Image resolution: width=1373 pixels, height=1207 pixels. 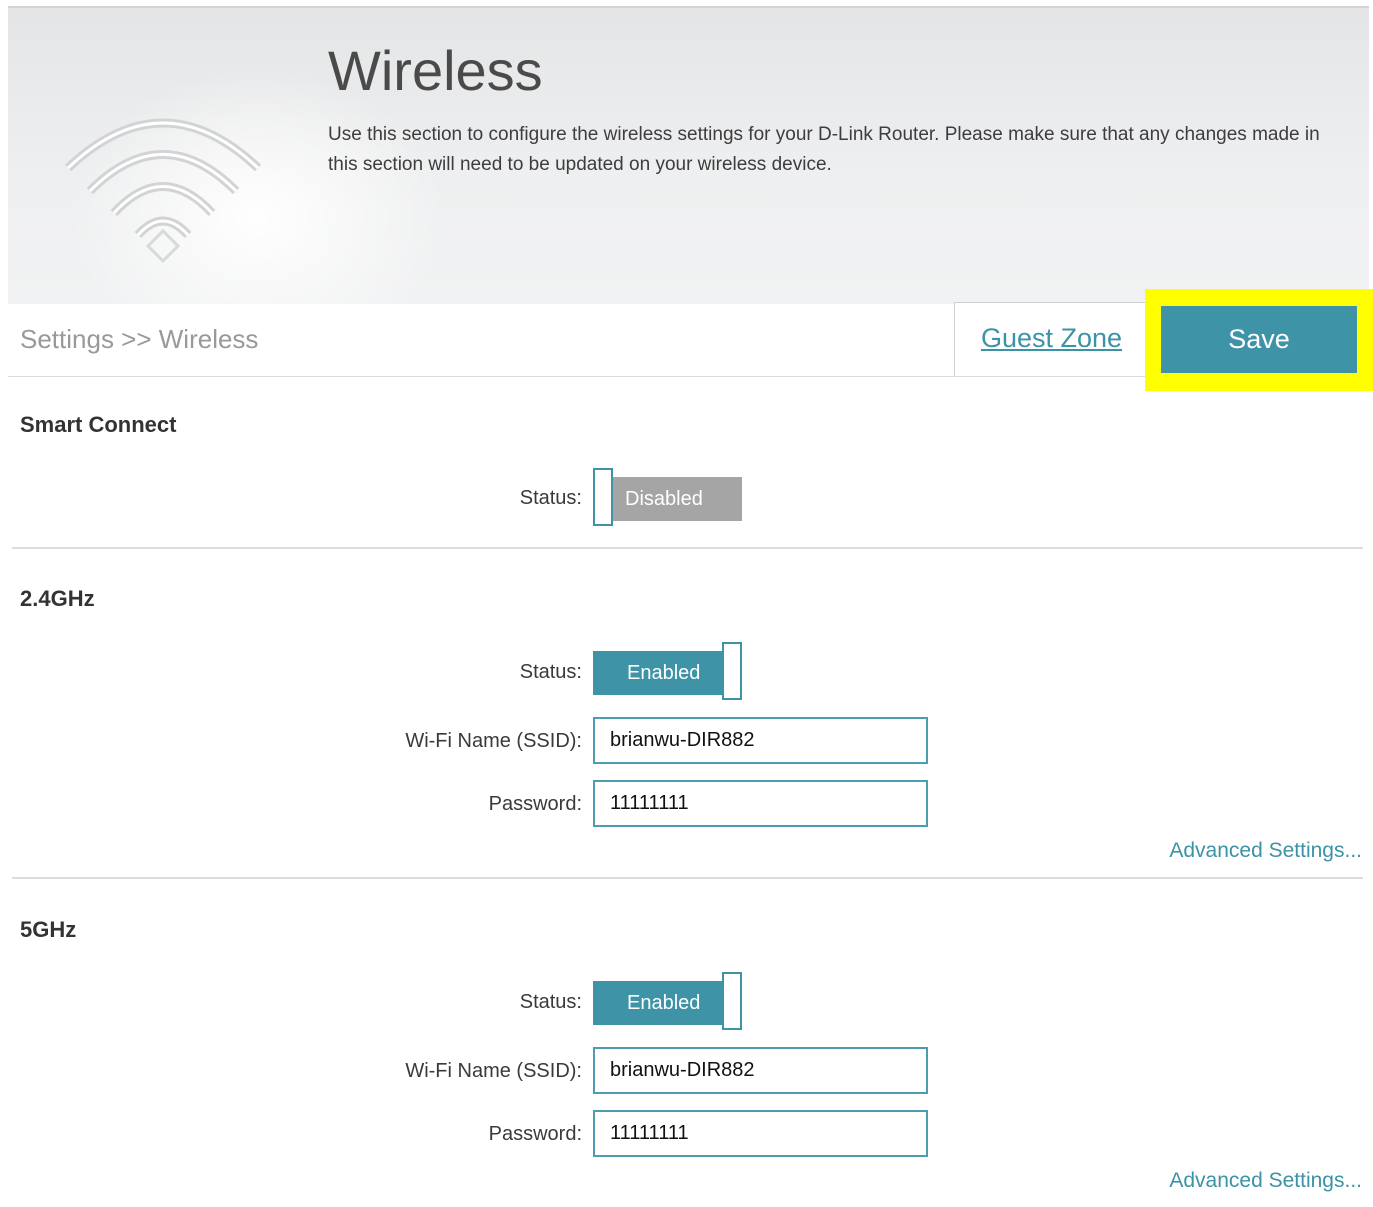 What do you see at coordinates (435, 70) in the screenshot?
I see `page-title: Wireless` at bounding box center [435, 70].